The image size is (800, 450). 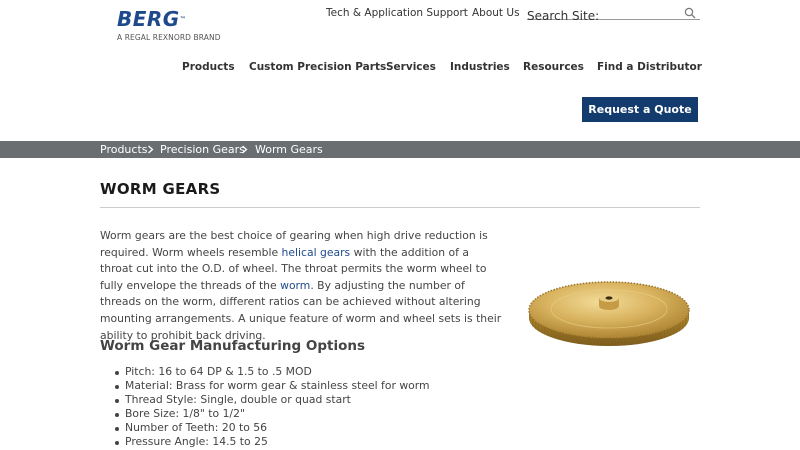 I want to click on search-input, so click(x=602, y=16).